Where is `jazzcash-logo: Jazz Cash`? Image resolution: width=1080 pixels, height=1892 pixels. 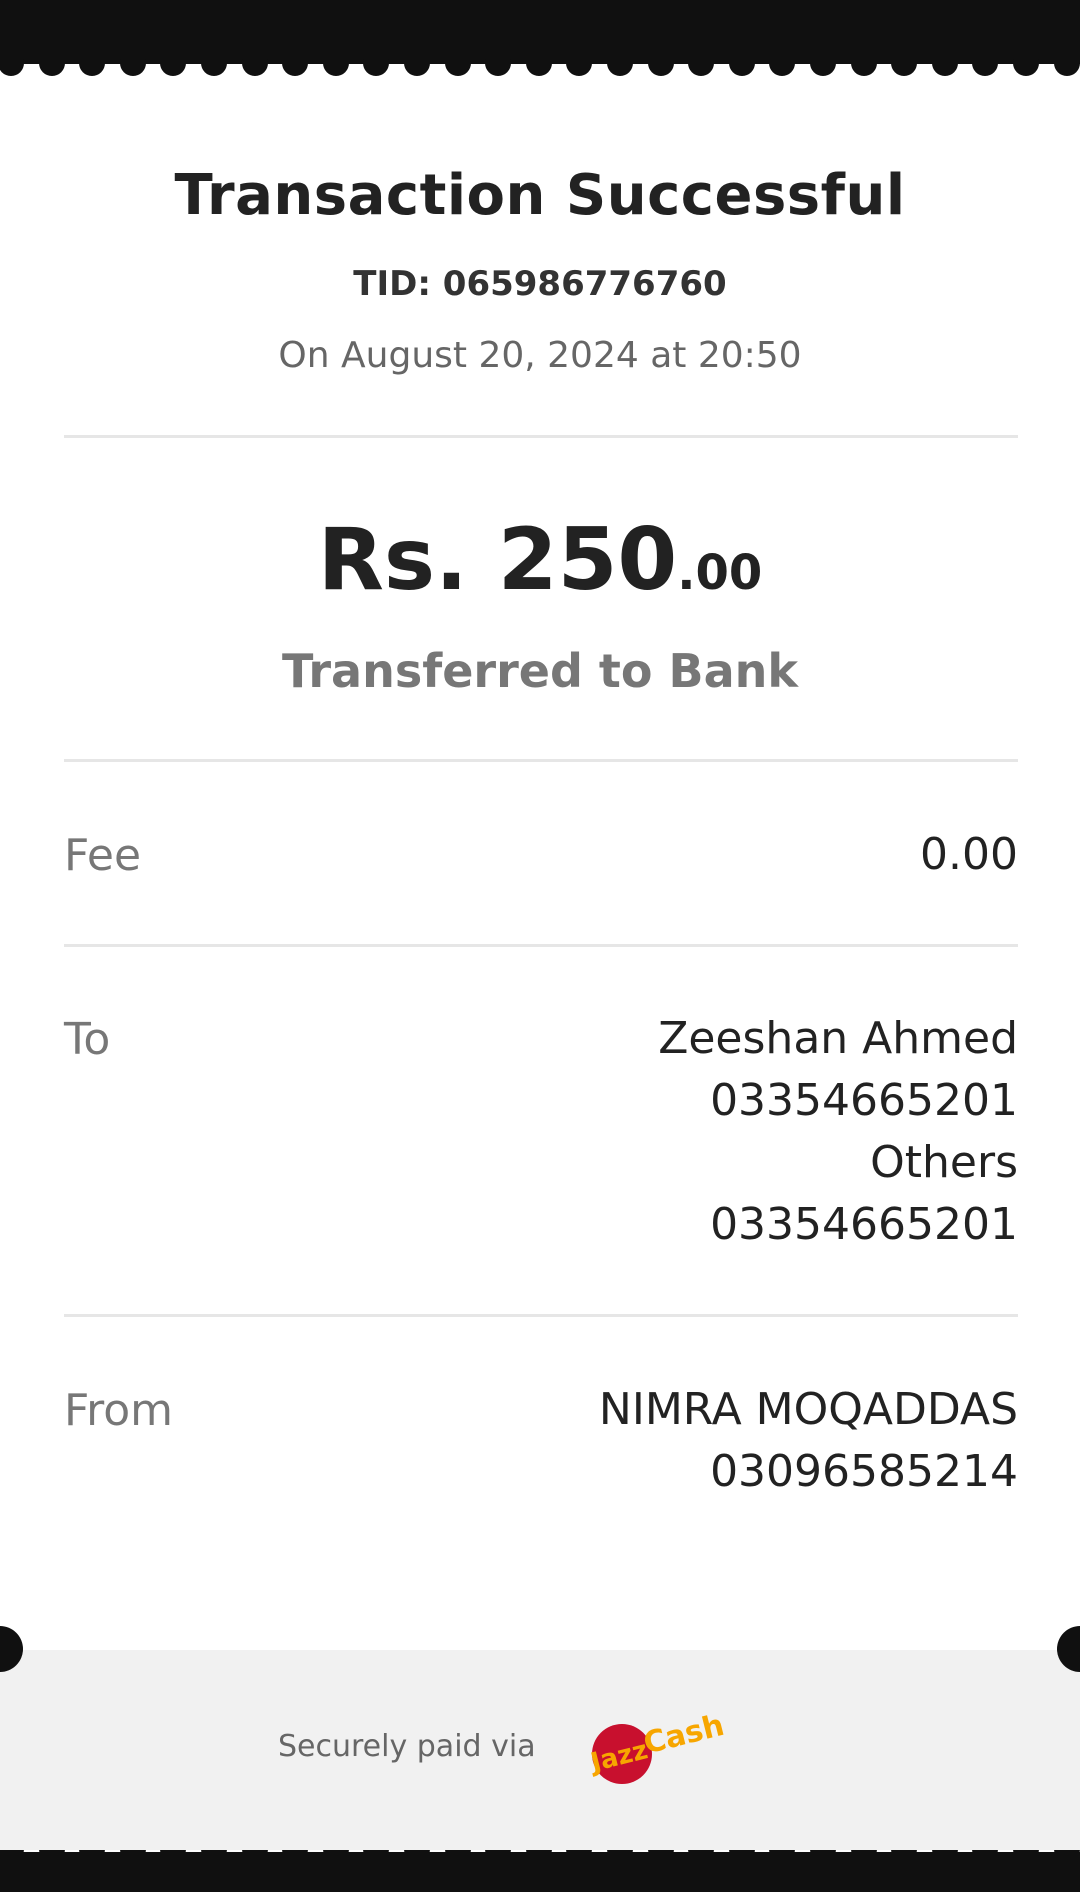
jazzcash-logo: Jazz Cash is located at coordinates (657, 1746).